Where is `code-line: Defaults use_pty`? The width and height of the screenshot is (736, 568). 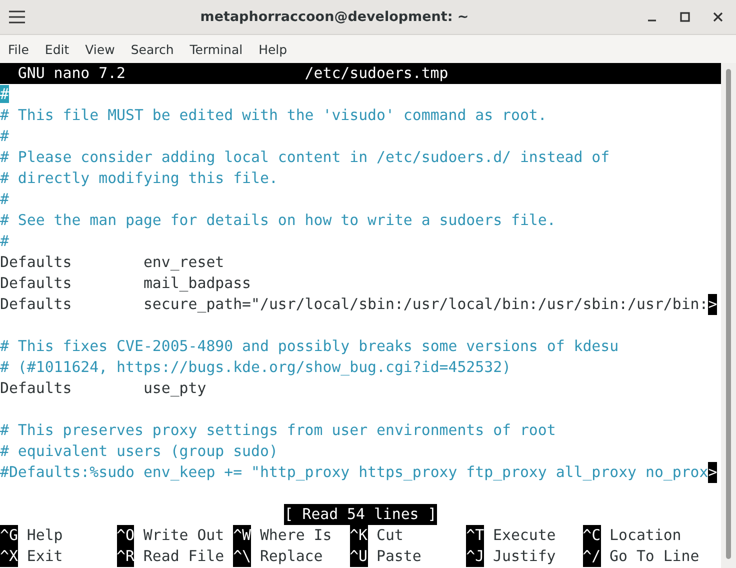 code-line: Defaults use_pty is located at coordinates (103, 388).